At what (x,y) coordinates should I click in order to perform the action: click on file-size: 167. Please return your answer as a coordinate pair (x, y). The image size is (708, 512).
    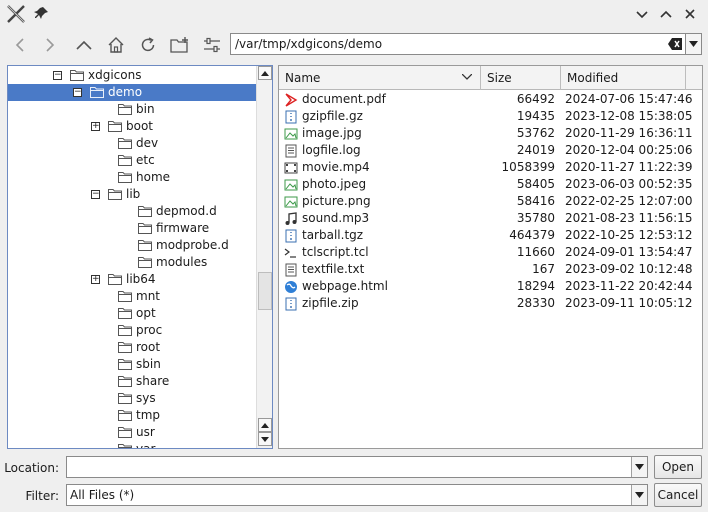
    Looking at the image, I should click on (543, 269).